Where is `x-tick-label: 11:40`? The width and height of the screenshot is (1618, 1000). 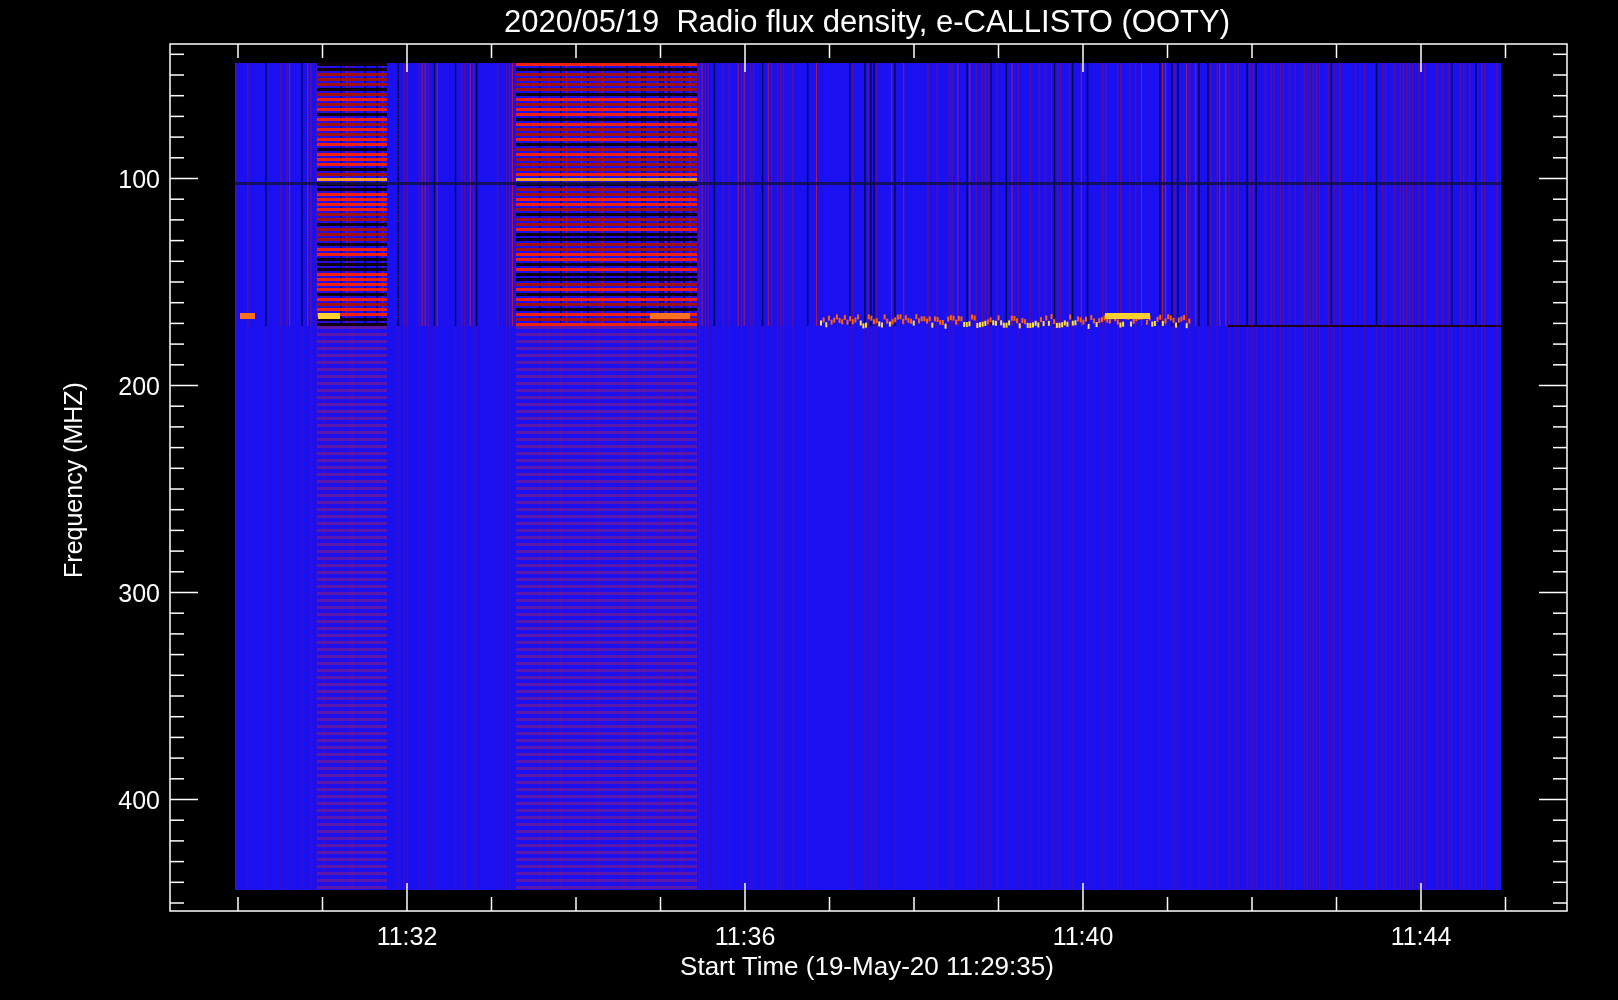
x-tick-label: 11:40 is located at coordinates (1083, 936).